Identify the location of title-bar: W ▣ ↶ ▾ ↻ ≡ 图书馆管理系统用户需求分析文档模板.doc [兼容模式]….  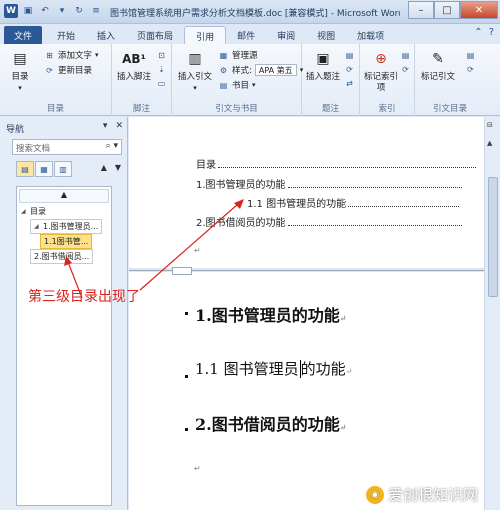
(250, 12).